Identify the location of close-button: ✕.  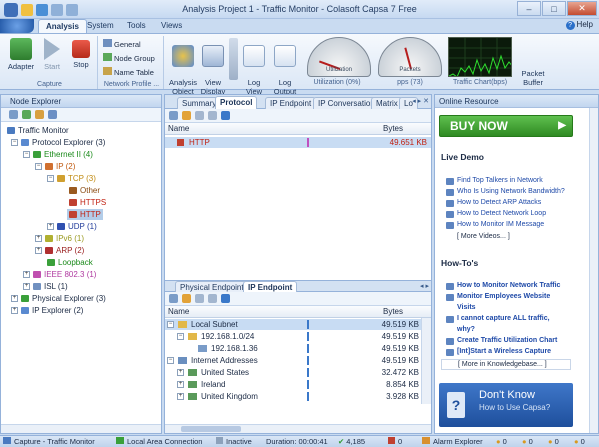
(582, 8).